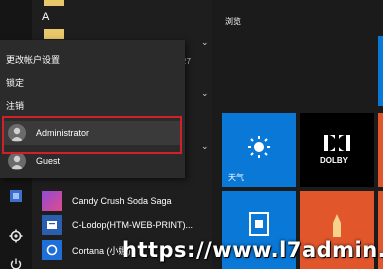 The height and width of the screenshot is (269, 383). Describe the element at coordinates (45, 17) in the screenshot. I see `section-letter: A` at that location.